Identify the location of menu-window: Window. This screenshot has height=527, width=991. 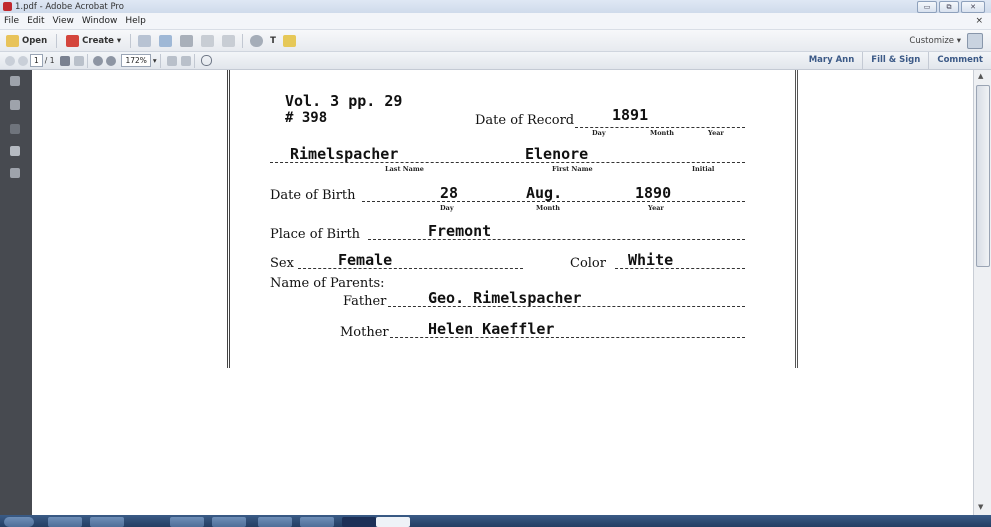
(100, 21).